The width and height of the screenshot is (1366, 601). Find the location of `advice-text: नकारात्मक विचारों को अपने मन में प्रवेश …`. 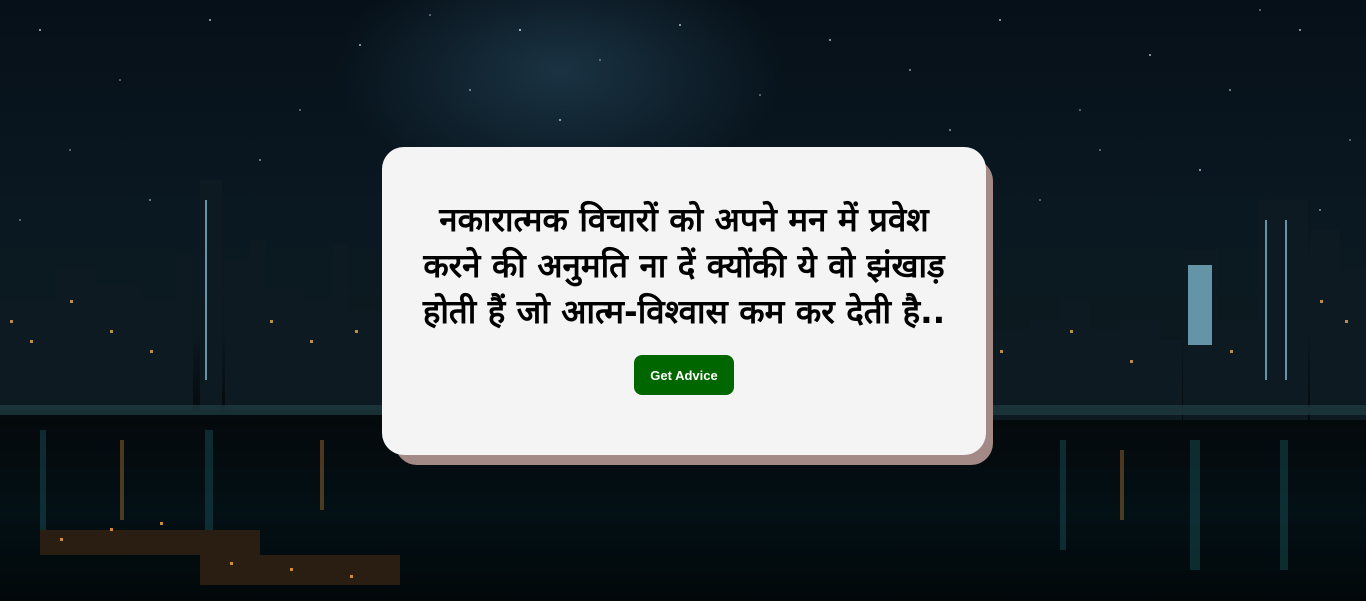

advice-text: नकारात्मक विचारों को अपने मन में प्रवेश … is located at coordinates (684, 265).